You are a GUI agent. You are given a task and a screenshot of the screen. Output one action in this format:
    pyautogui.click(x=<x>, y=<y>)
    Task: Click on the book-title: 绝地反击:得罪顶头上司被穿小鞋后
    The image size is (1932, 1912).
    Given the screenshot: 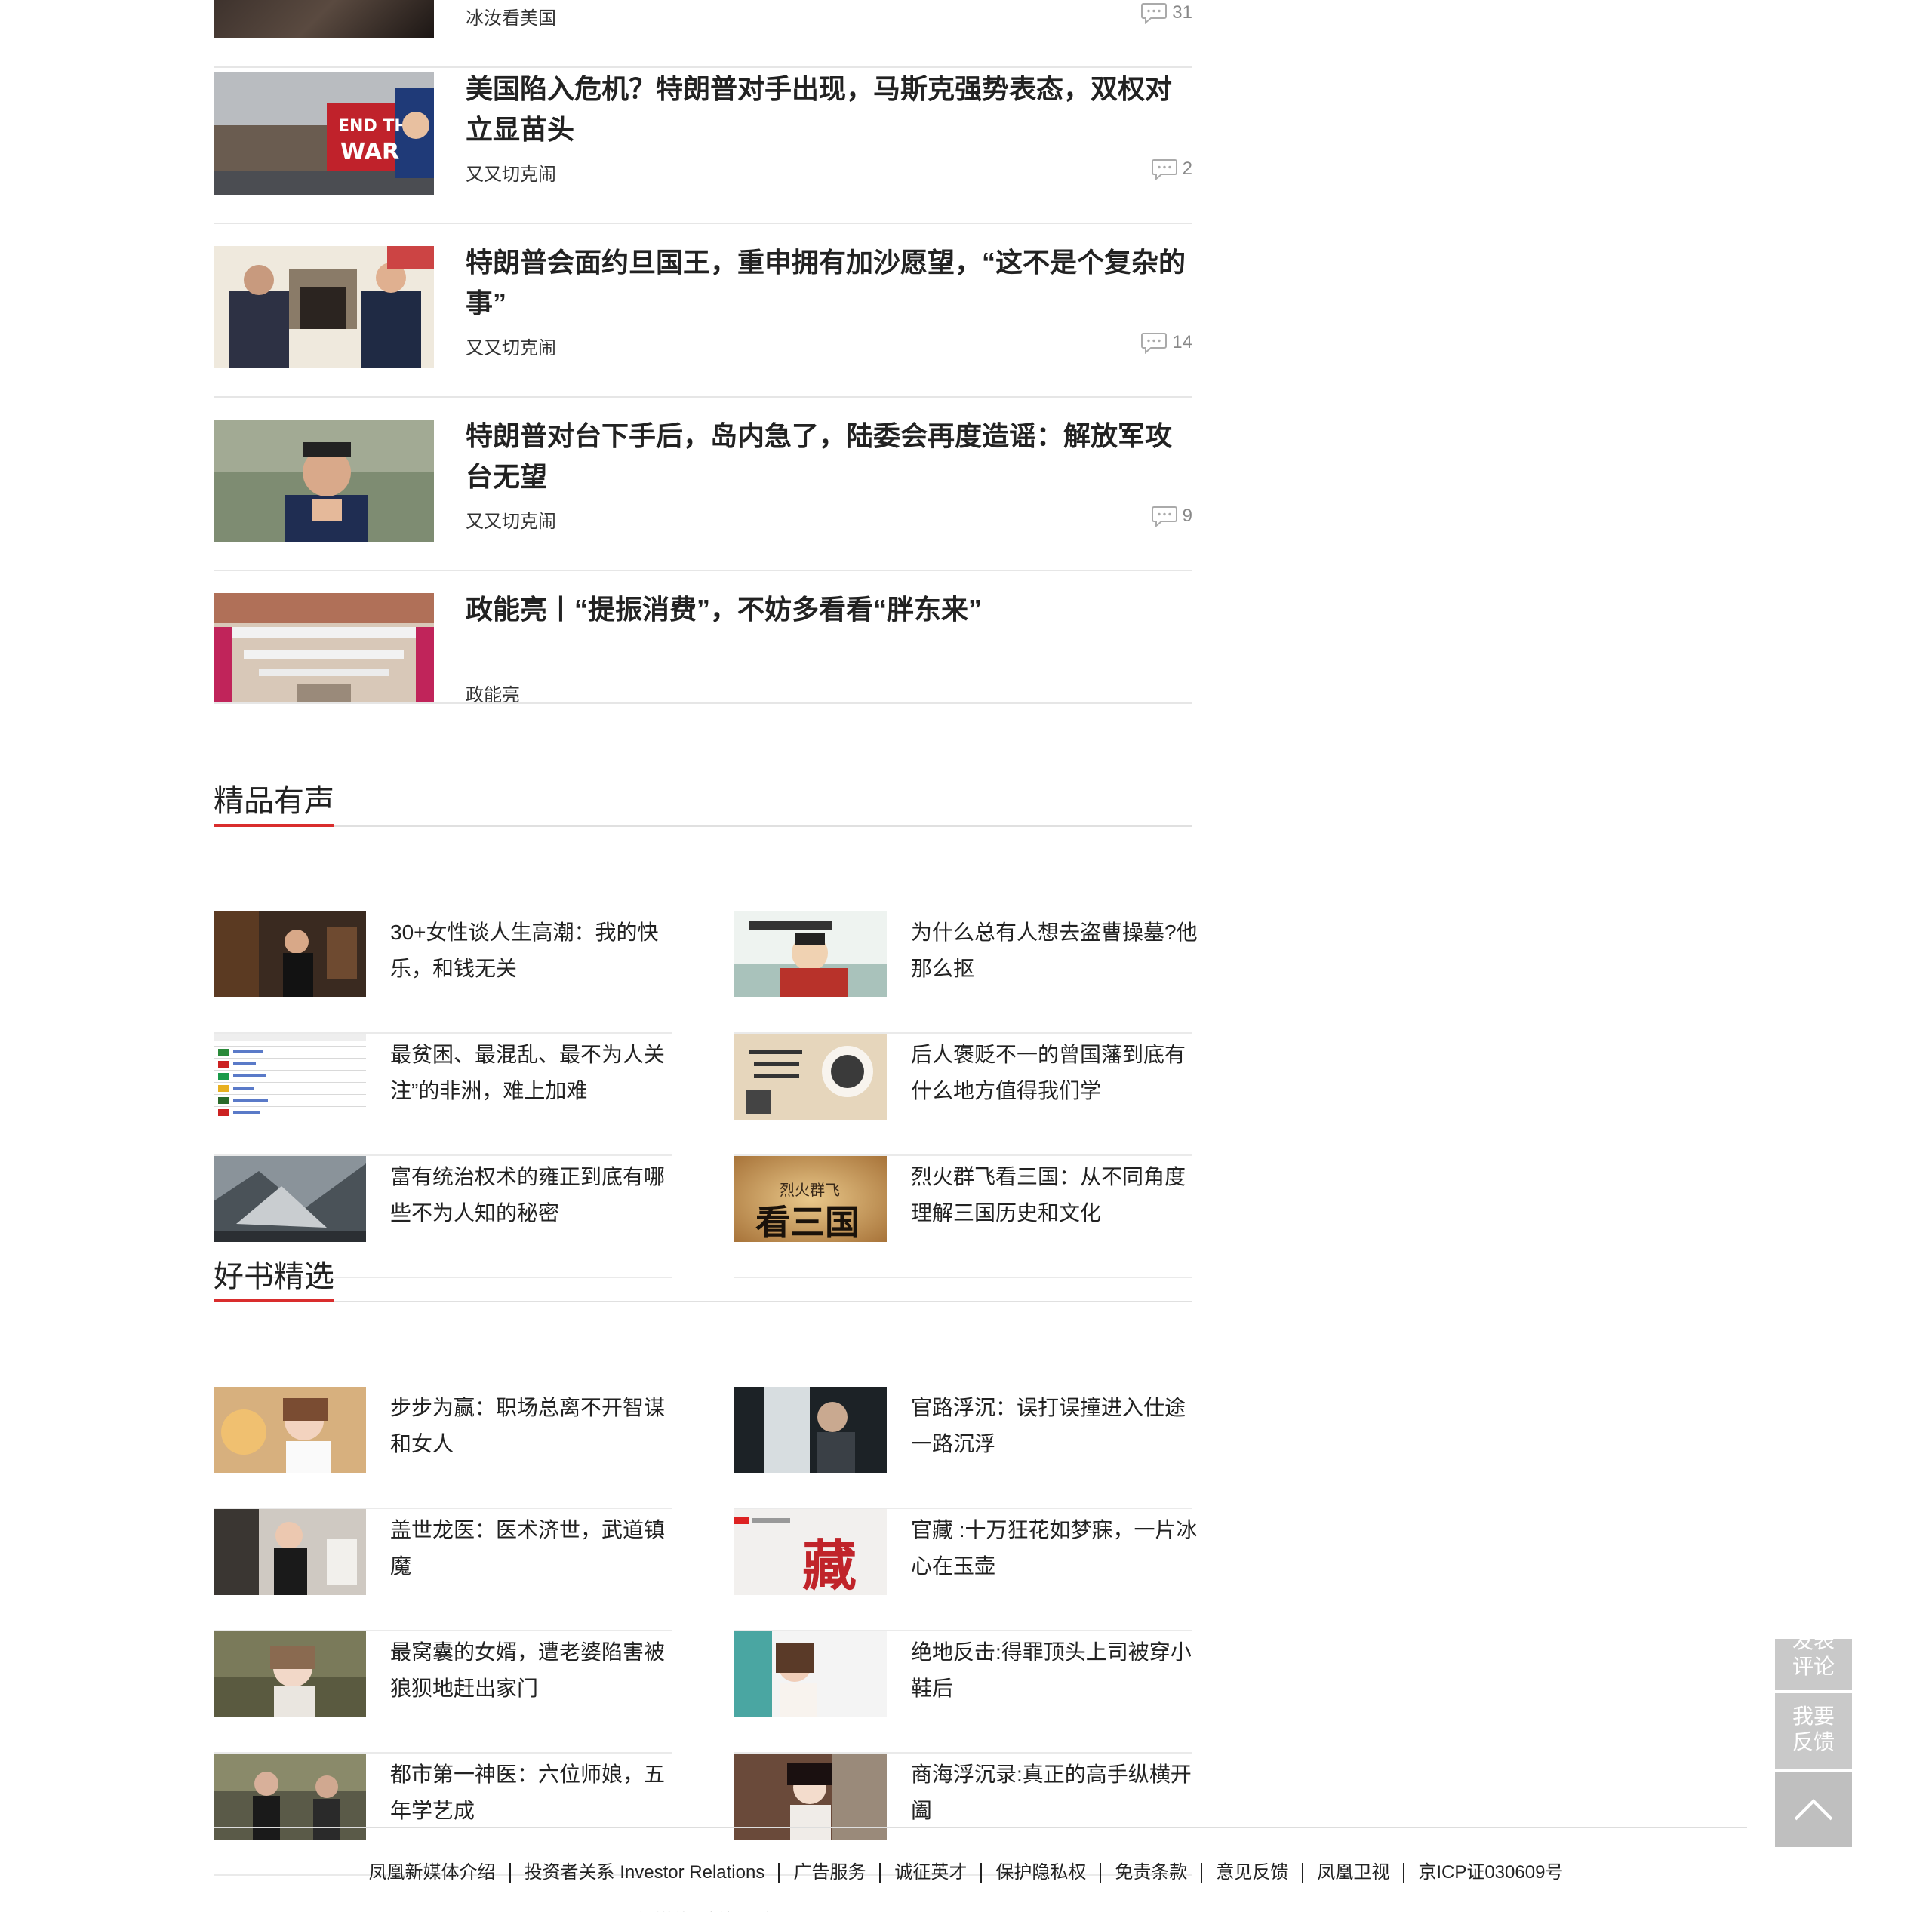 What is the action you would take?
    pyautogui.click(x=1054, y=1670)
    